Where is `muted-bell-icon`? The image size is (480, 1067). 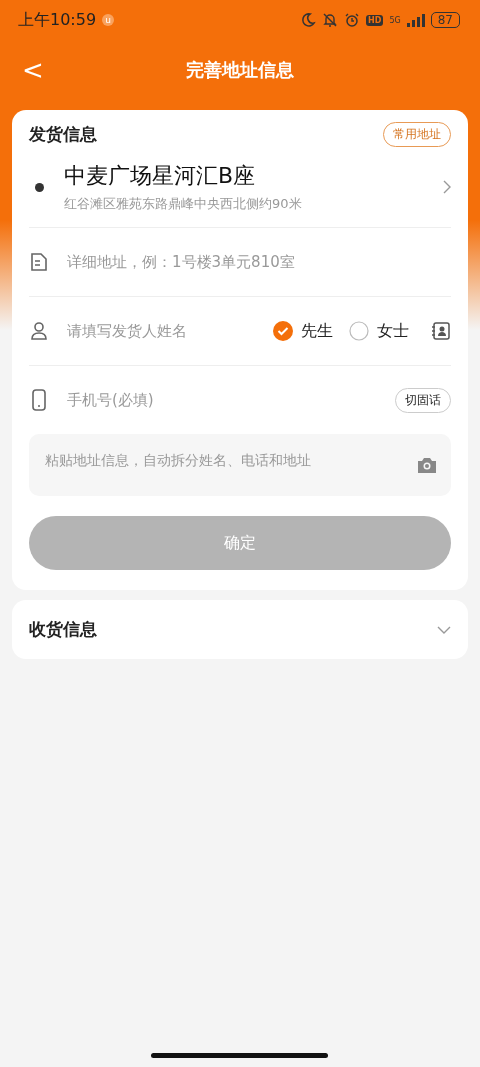 muted-bell-icon is located at coordinates (330, 20).